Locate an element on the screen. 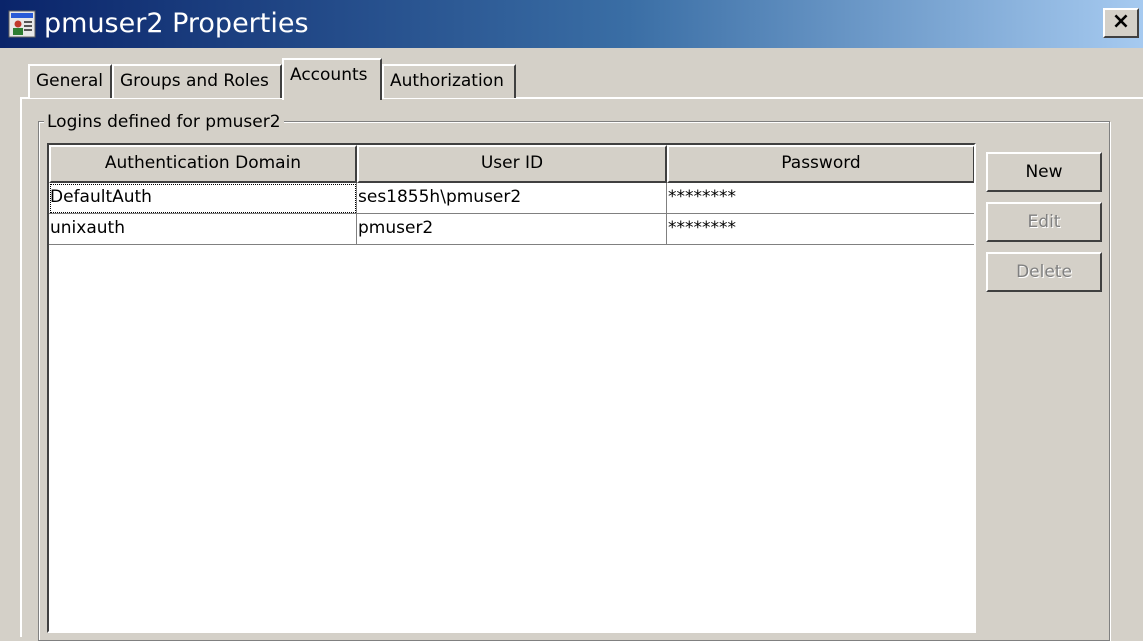  table-cell-user-id: pmuser2 is located at coordinates (512, 229).